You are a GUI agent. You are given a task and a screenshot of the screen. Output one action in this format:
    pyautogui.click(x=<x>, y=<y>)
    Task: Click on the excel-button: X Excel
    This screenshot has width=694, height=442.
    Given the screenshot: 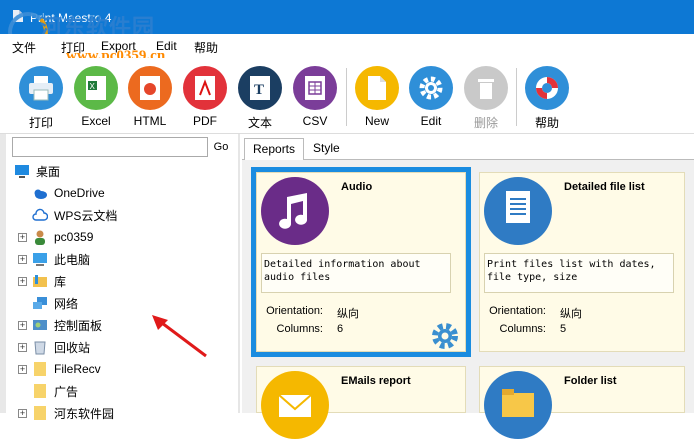 What is the action you would take?
    pyautogui.click(x=96, y=98)
    